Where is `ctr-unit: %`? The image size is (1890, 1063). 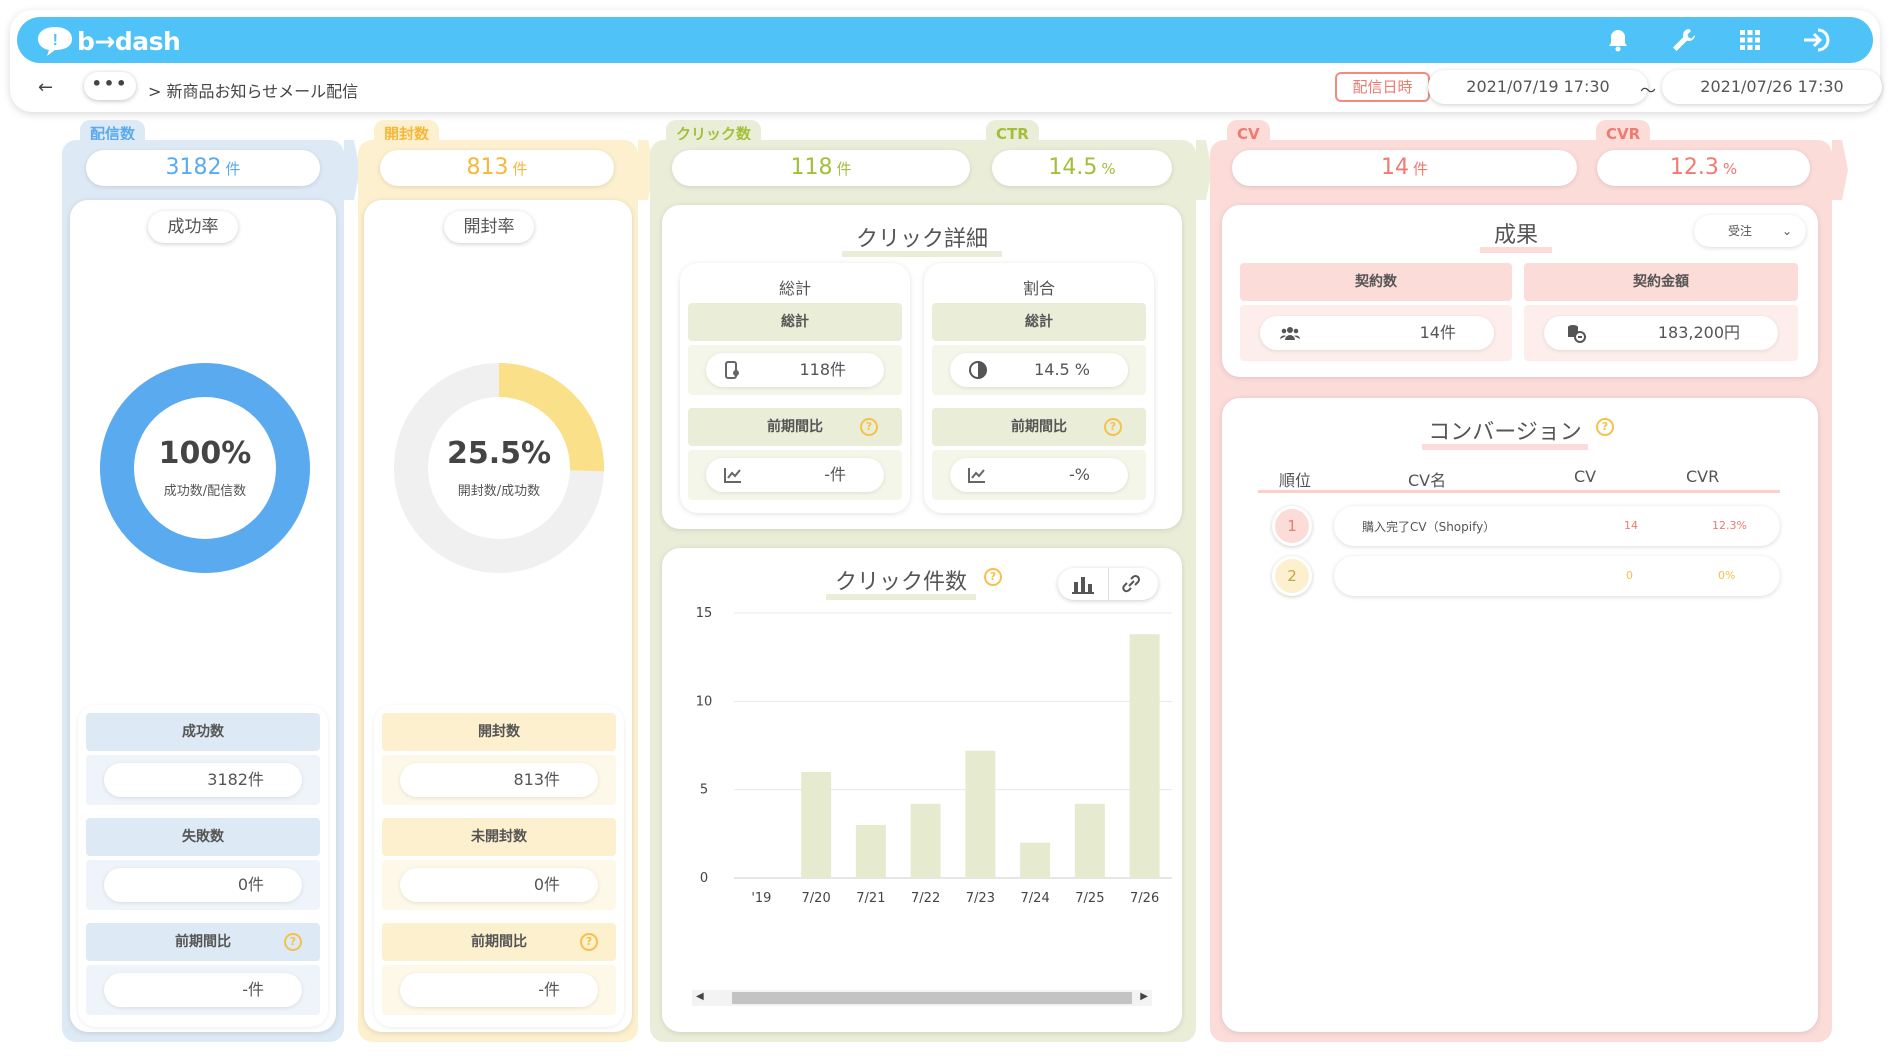
ctr-unit: % is located at coordinates (1108, 169).